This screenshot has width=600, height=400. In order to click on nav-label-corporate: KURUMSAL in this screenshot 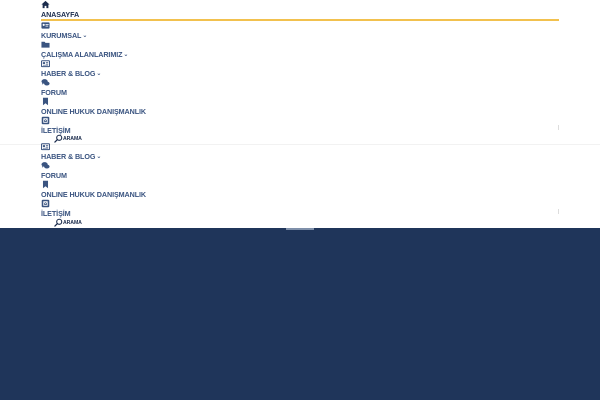, I will do `click(61, 35)`.